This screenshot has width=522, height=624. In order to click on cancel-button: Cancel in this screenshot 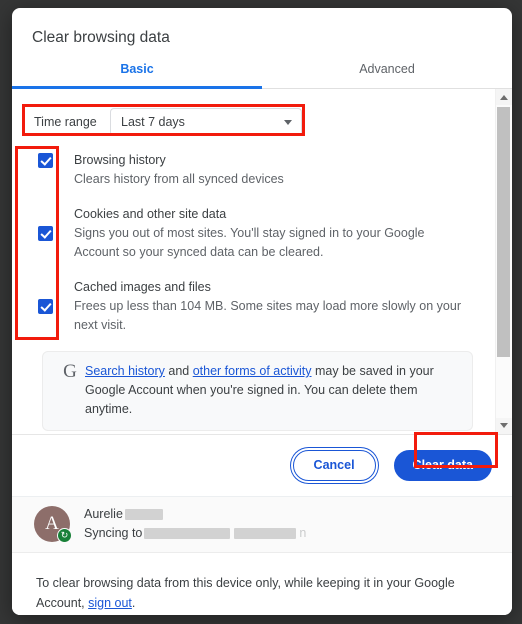, I will do `click(334, 465)`.